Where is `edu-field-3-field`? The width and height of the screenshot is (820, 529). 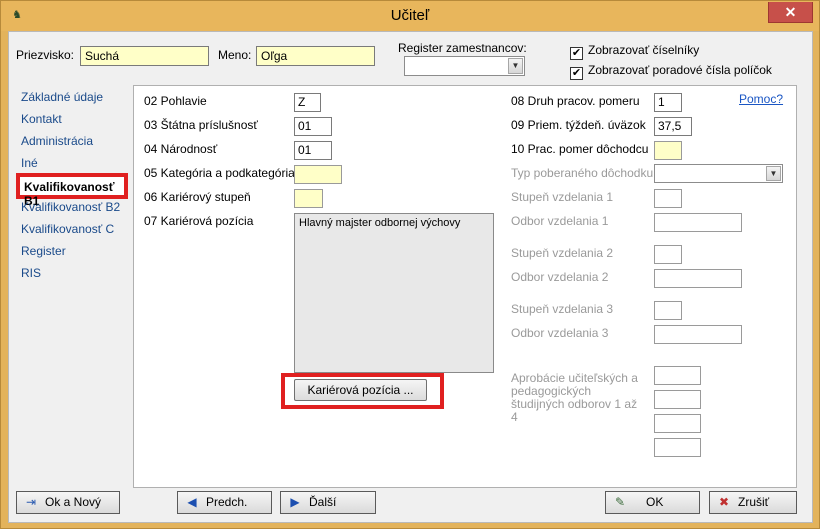 edu-field-3-field is located at coordinates (698, 334).